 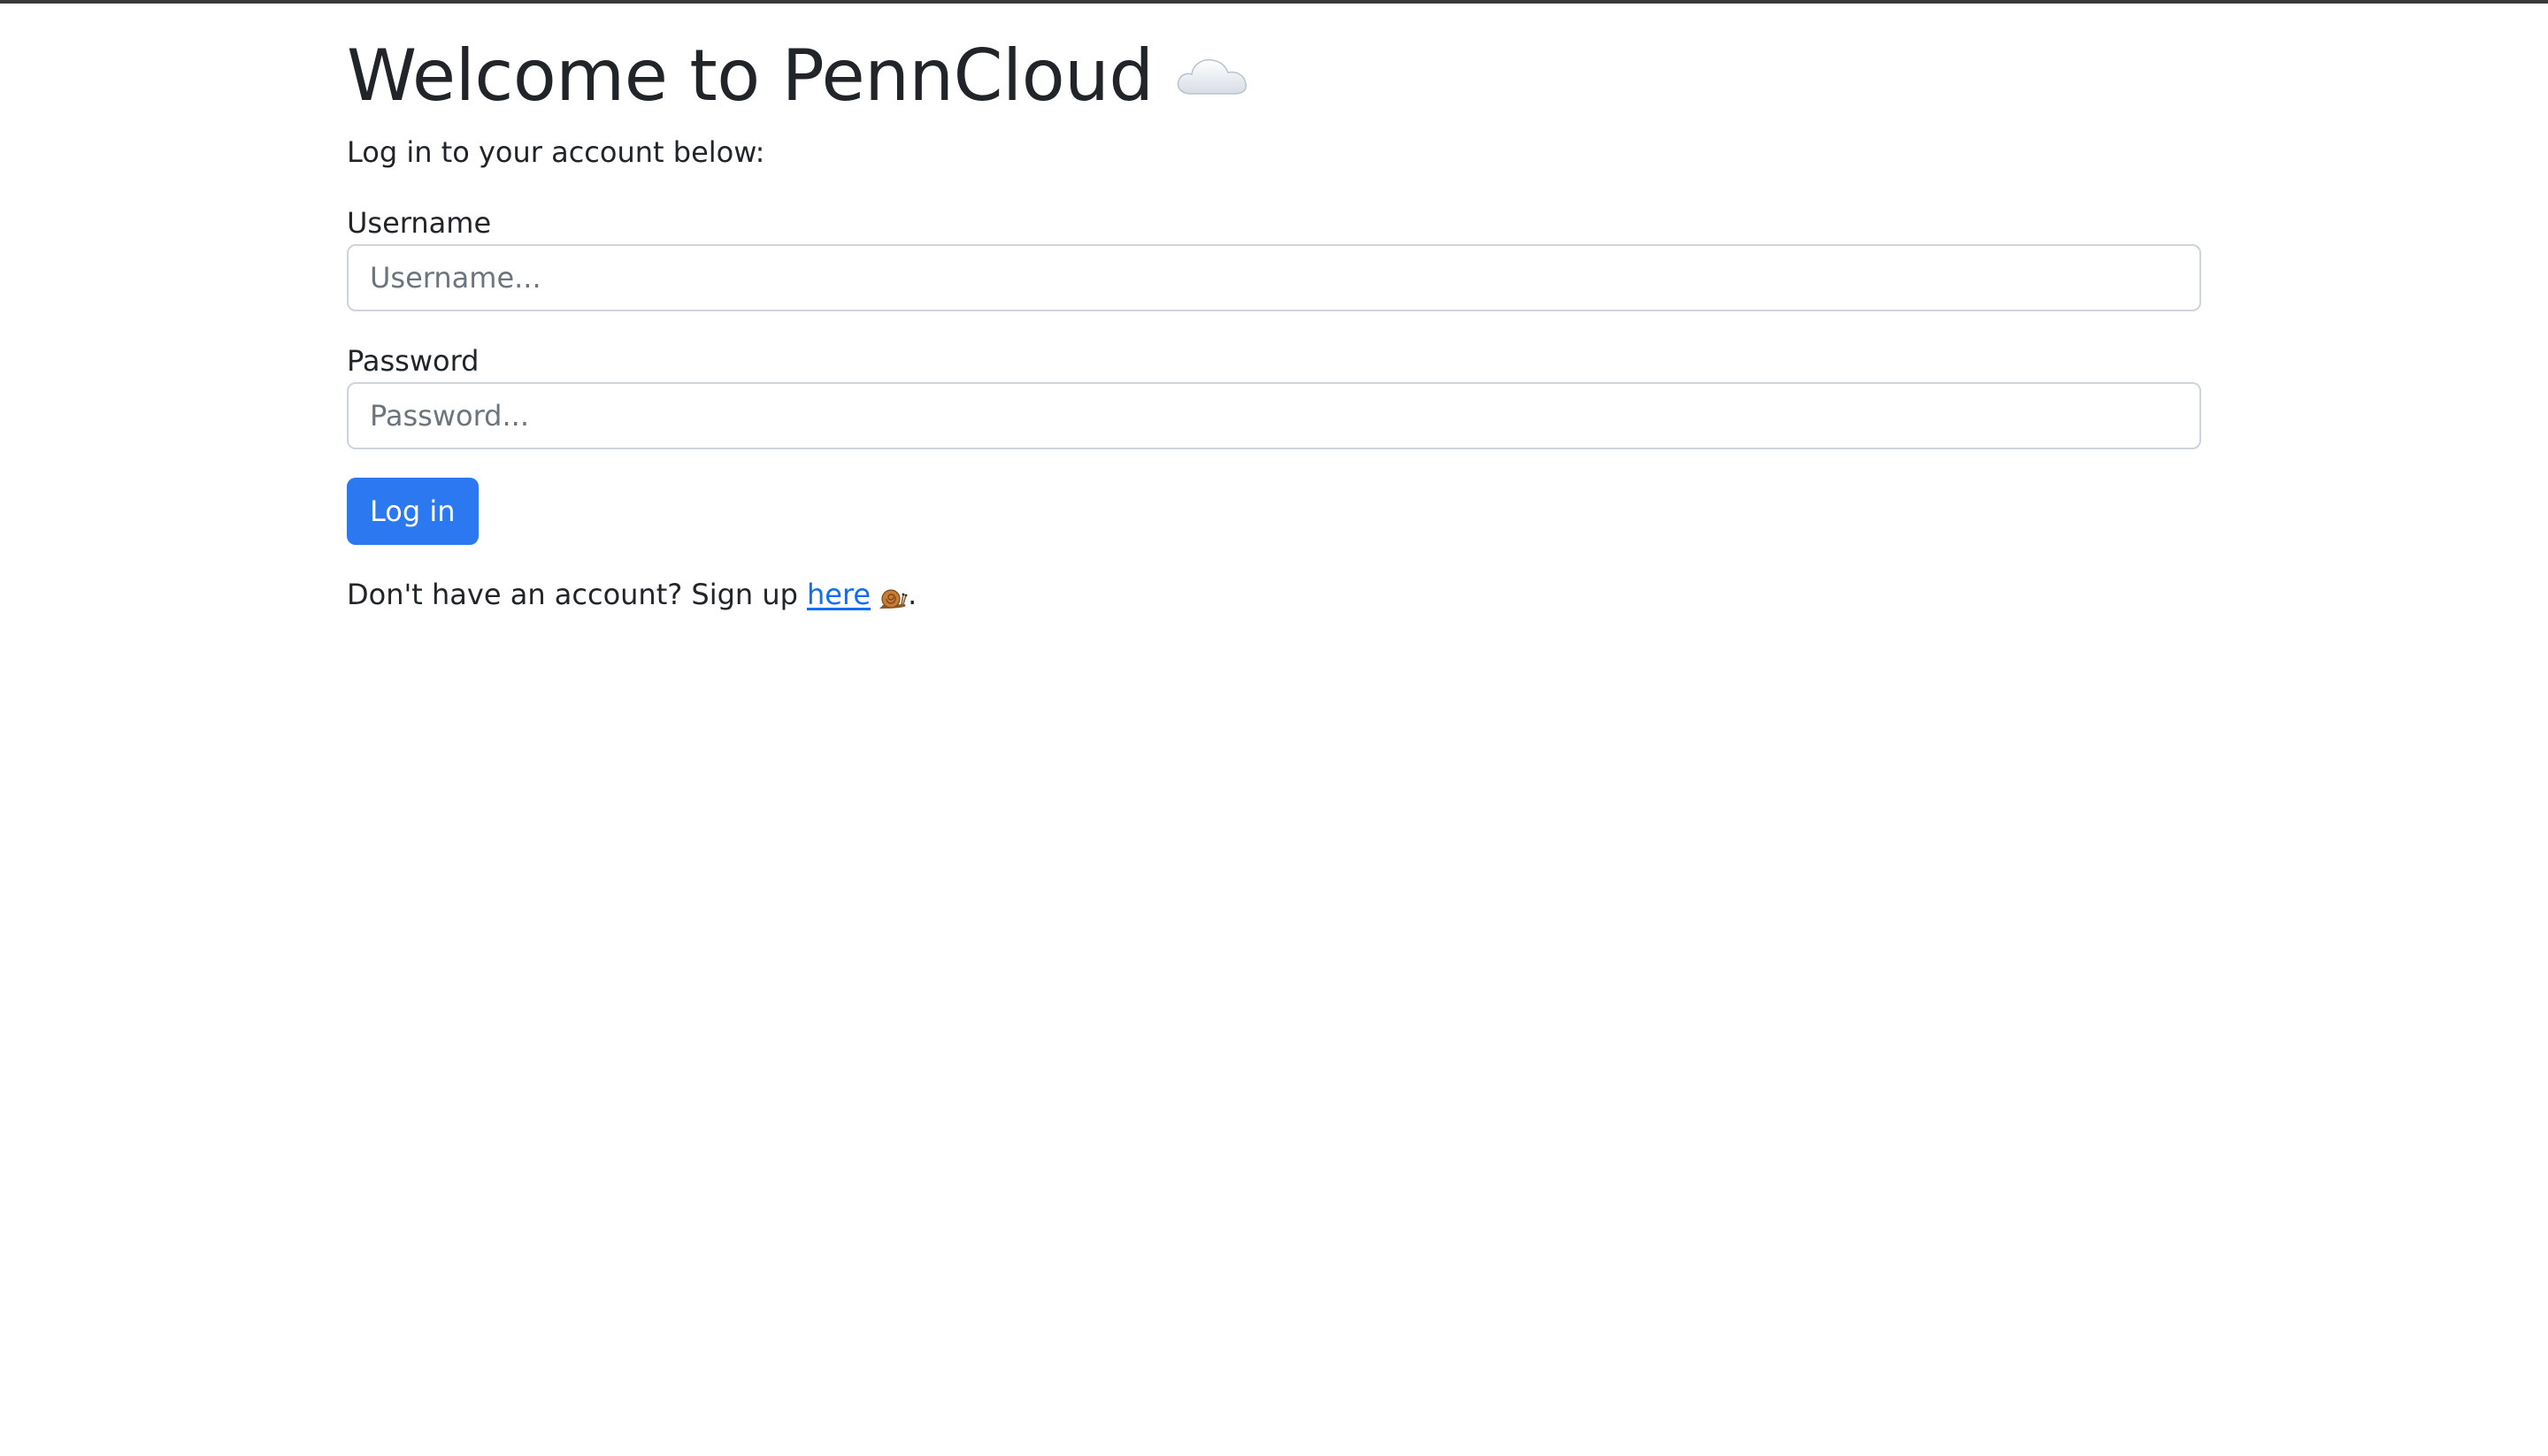 What do you see at coordinates (839, 594) in the screenshot?
I see `signup-link: here` at bounding box center [839, 594].